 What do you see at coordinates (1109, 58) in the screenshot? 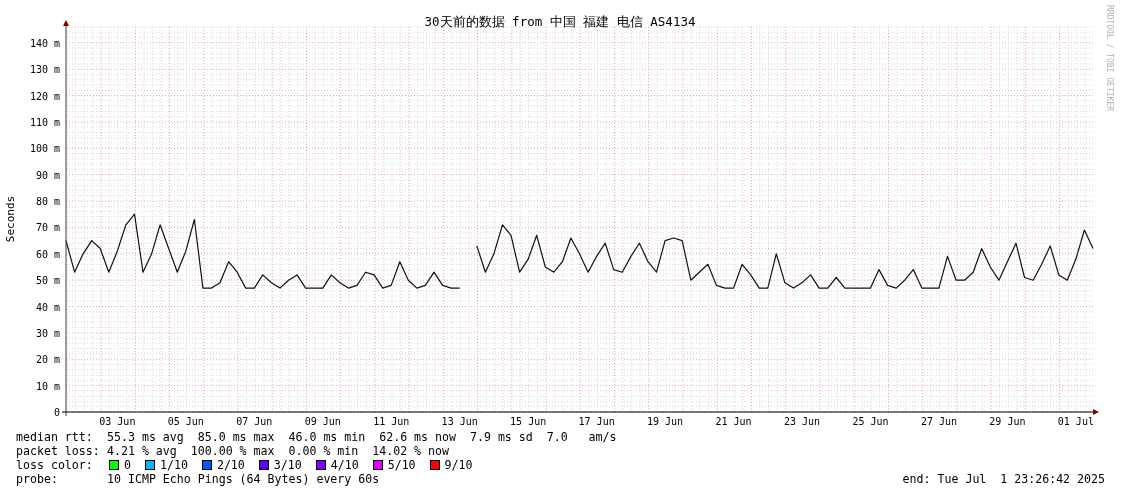
I see `chart-credit: RRDTOOL / TOBI OETIKER` at bounding box center [1109, 58].